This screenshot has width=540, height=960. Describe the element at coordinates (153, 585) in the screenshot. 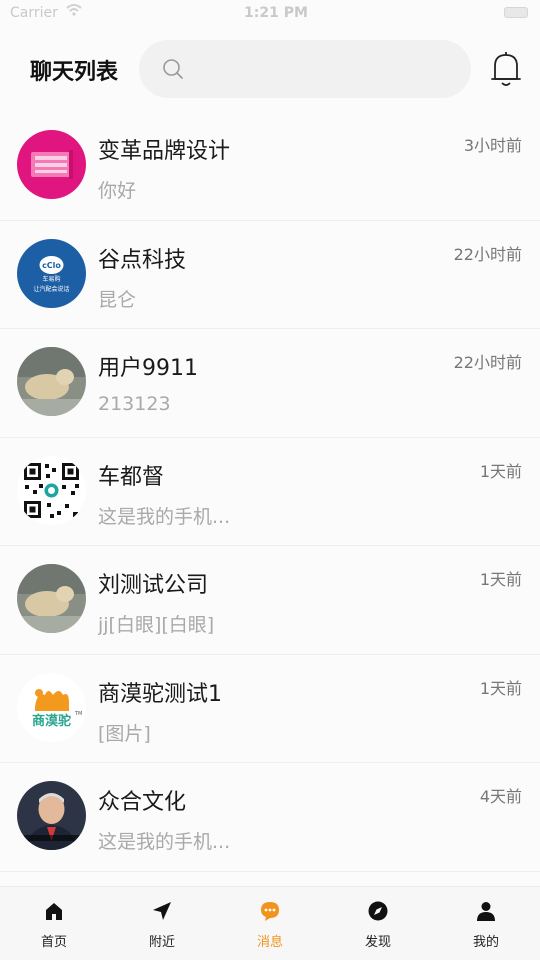

I see `chat-name: 刘测试公司` at that location.